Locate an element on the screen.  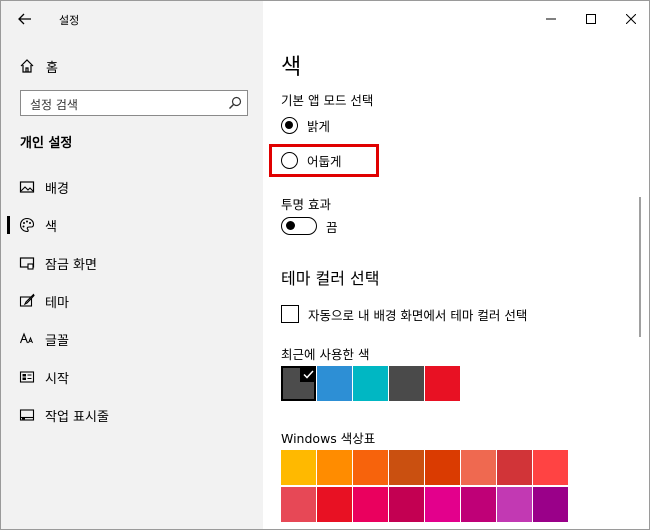
sidebar-item-theme: 테마 is located at coordinates (132, 301).